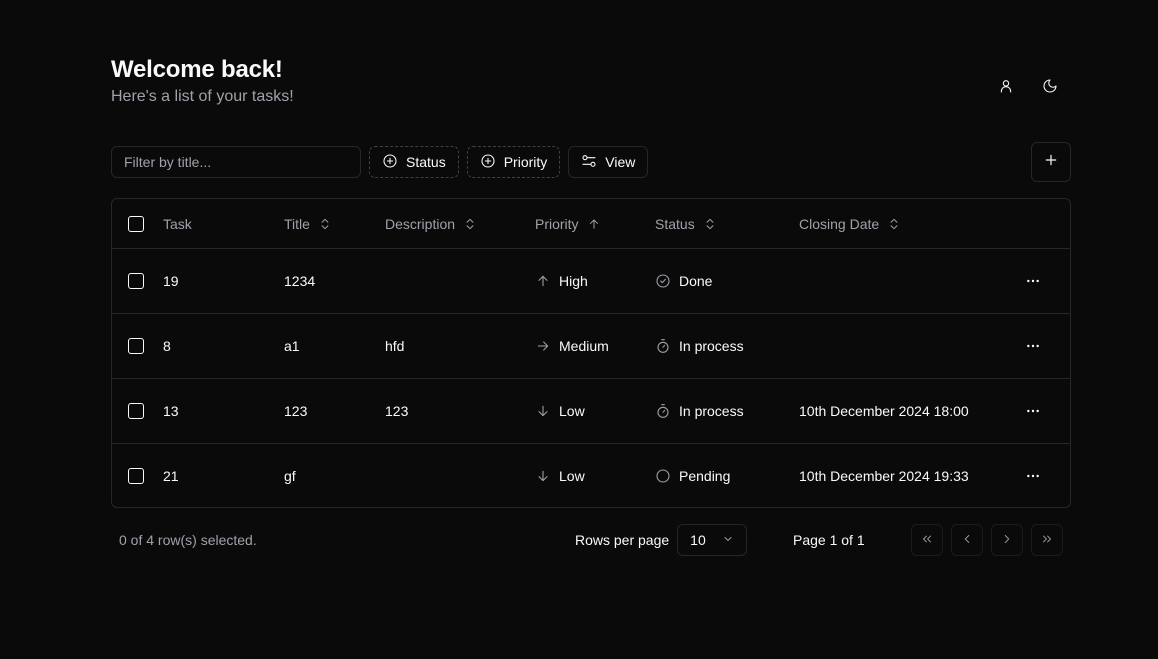 The image size is (1158, 659). Describe the element at coordinates (197, 69) in the screenshot. I see `page-title: Welcome back!` at that location.